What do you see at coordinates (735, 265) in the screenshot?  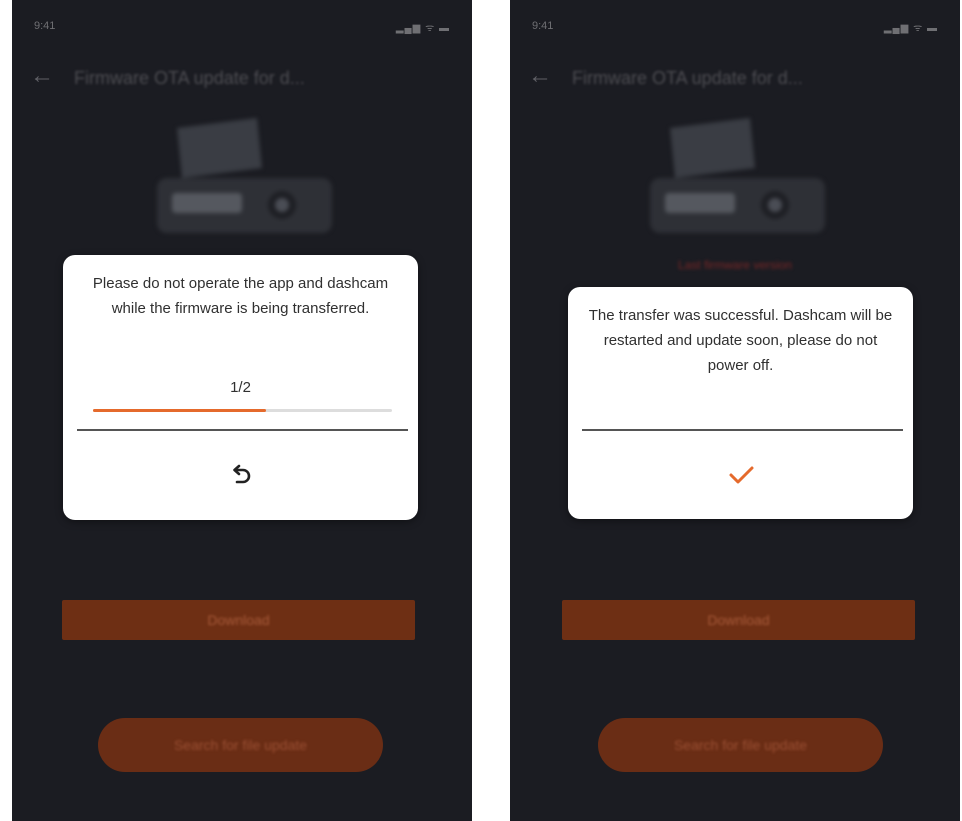 I see `firmware-version-caption: Last firmware version` at bounding box center [735, 265].